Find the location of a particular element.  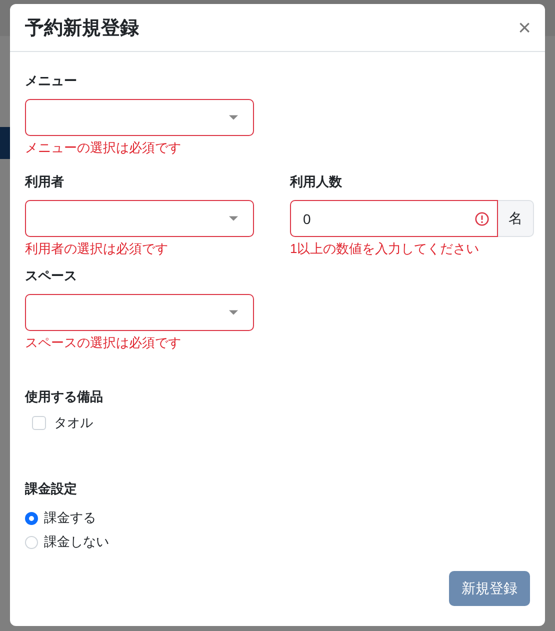

checkbox-label: タオル is located at coordinates (73, 423).